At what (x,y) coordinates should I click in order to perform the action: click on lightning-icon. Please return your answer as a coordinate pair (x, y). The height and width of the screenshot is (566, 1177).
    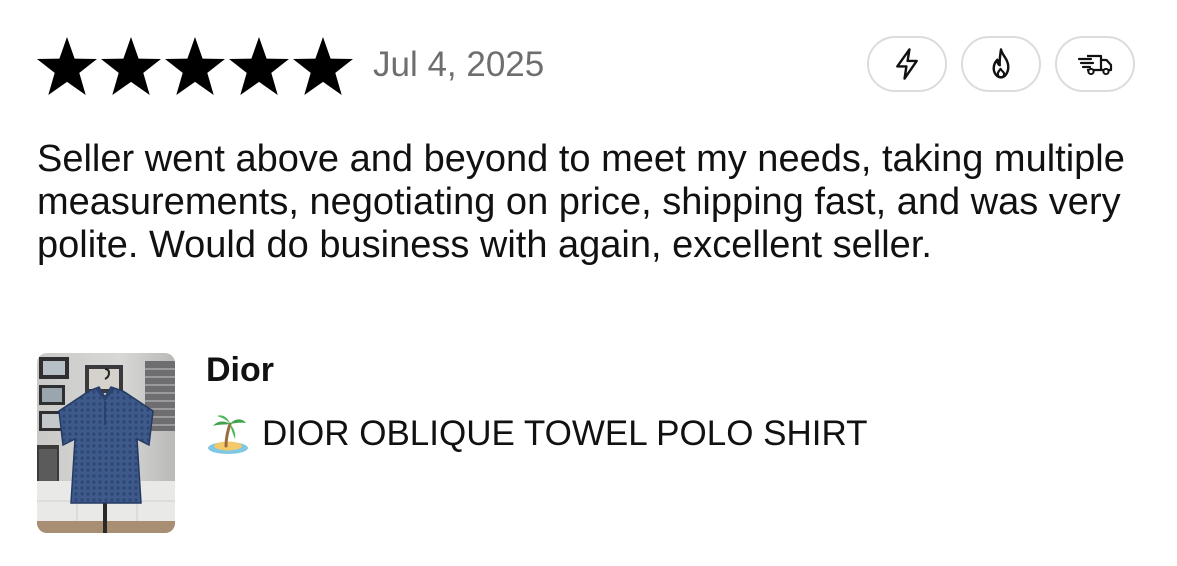
    Looking at the image, I should click on (907, 64).